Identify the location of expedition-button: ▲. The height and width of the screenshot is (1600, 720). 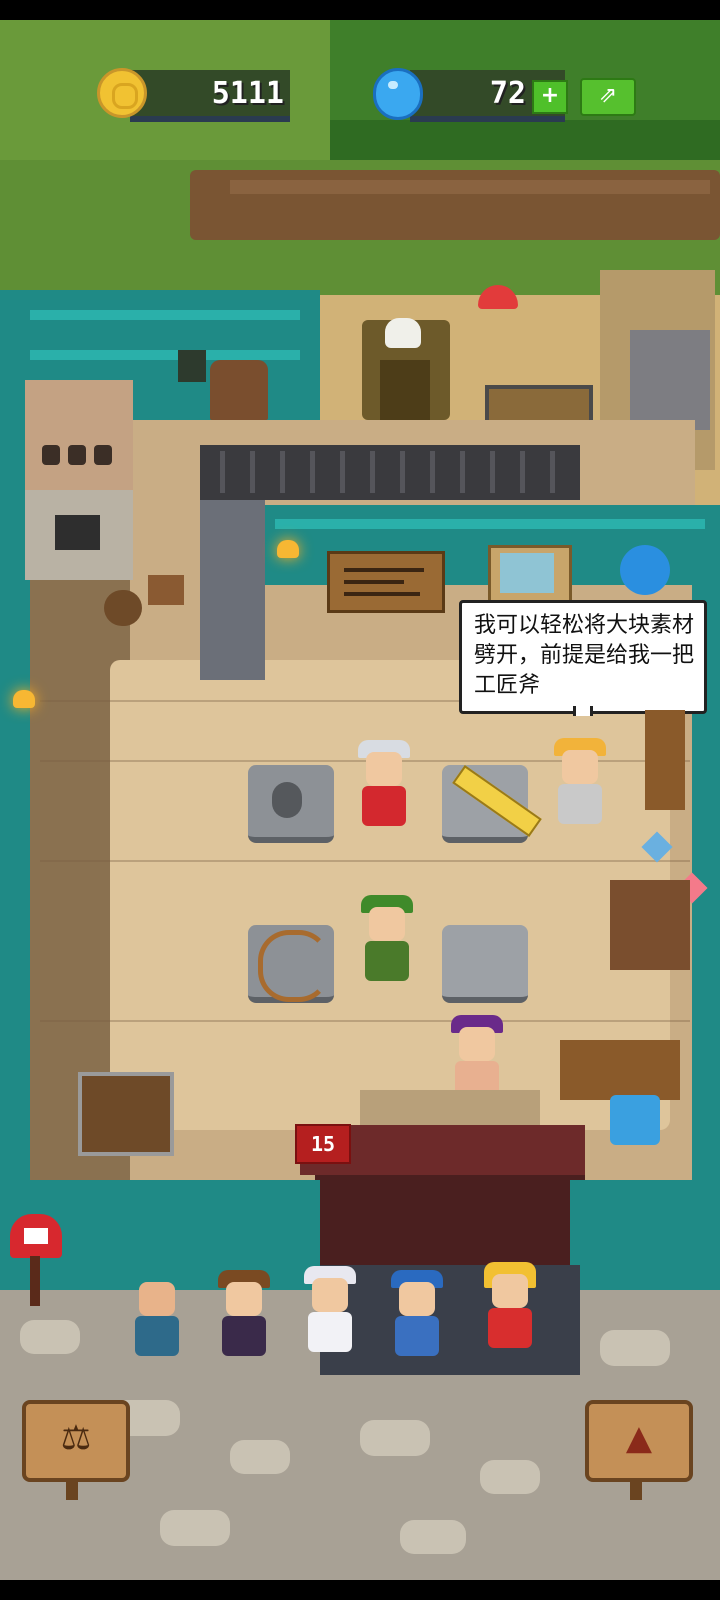
(639, 1441).